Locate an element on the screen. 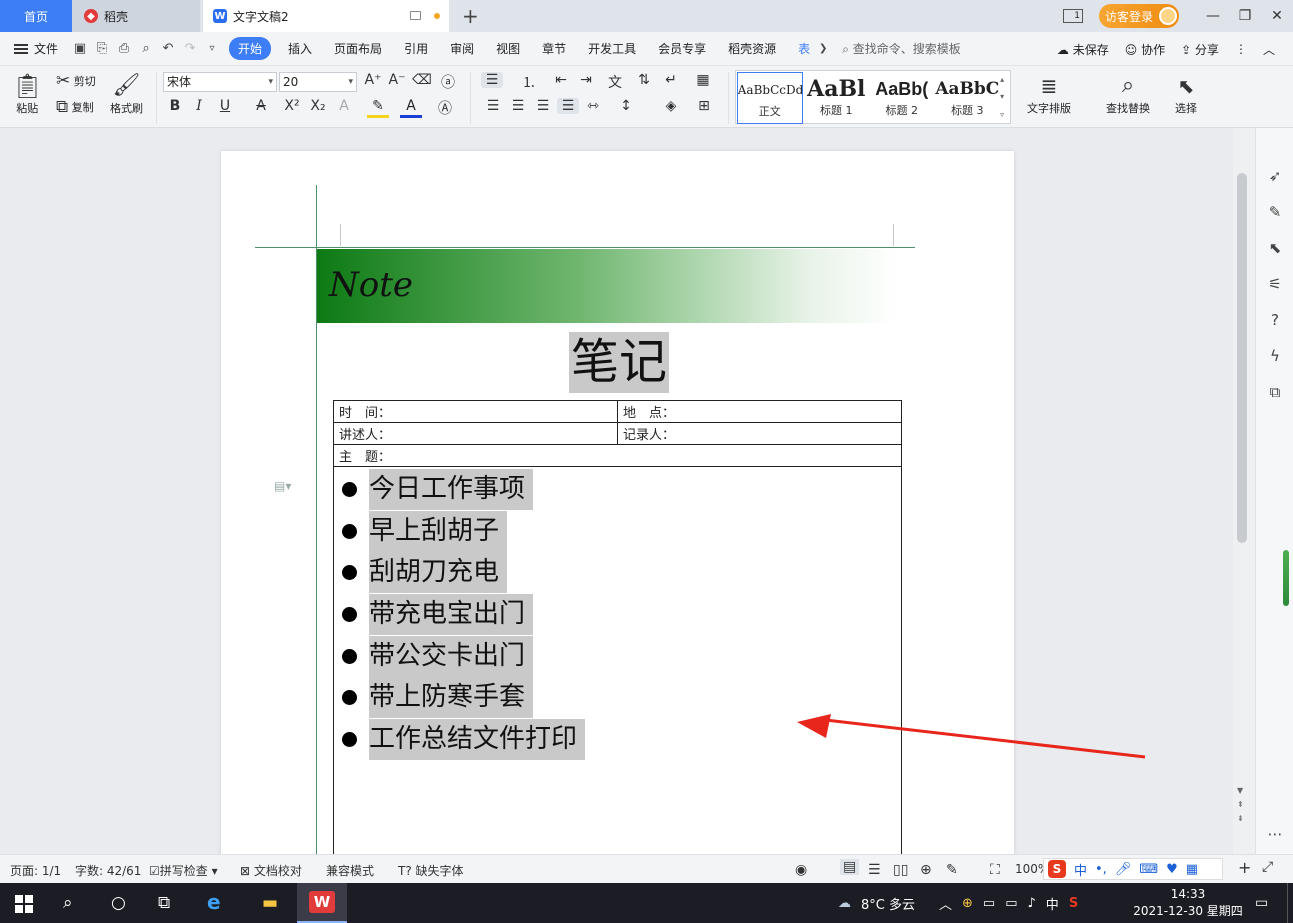 Image resolution: width=1293 pixels, height=923 pixels. write-mode-icon: ✎ is located at coordinates (952, 870).